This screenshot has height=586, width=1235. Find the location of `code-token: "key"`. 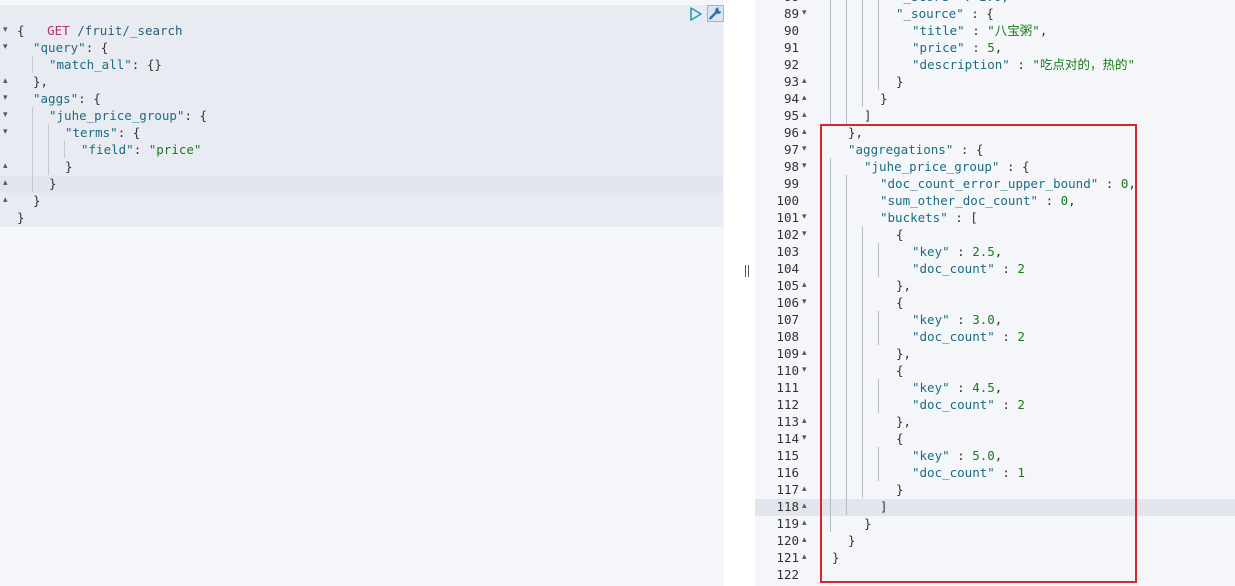

code-token: "key" is located at coordinates (931, 251).